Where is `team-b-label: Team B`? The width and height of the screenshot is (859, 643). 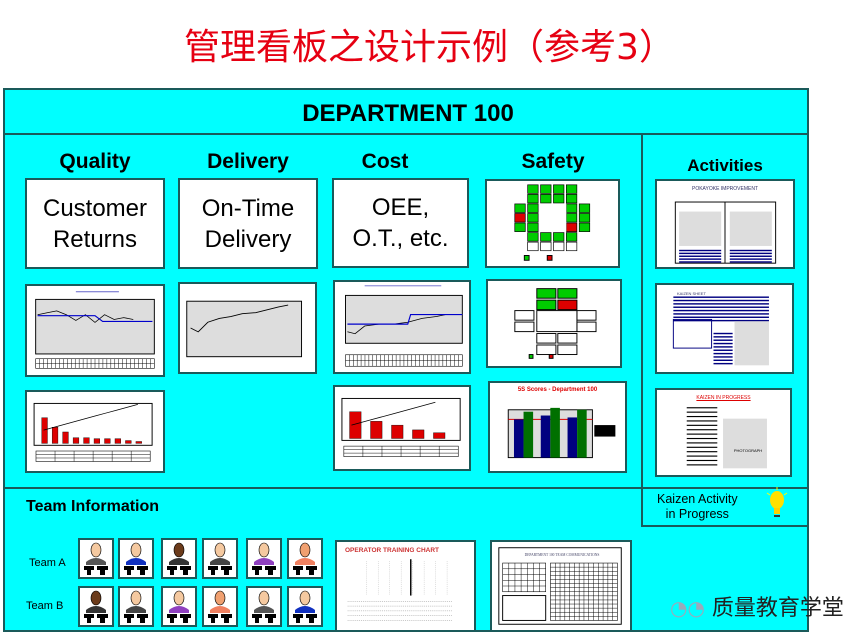
team-b-label: Team B is located at coordinates (45, 606).